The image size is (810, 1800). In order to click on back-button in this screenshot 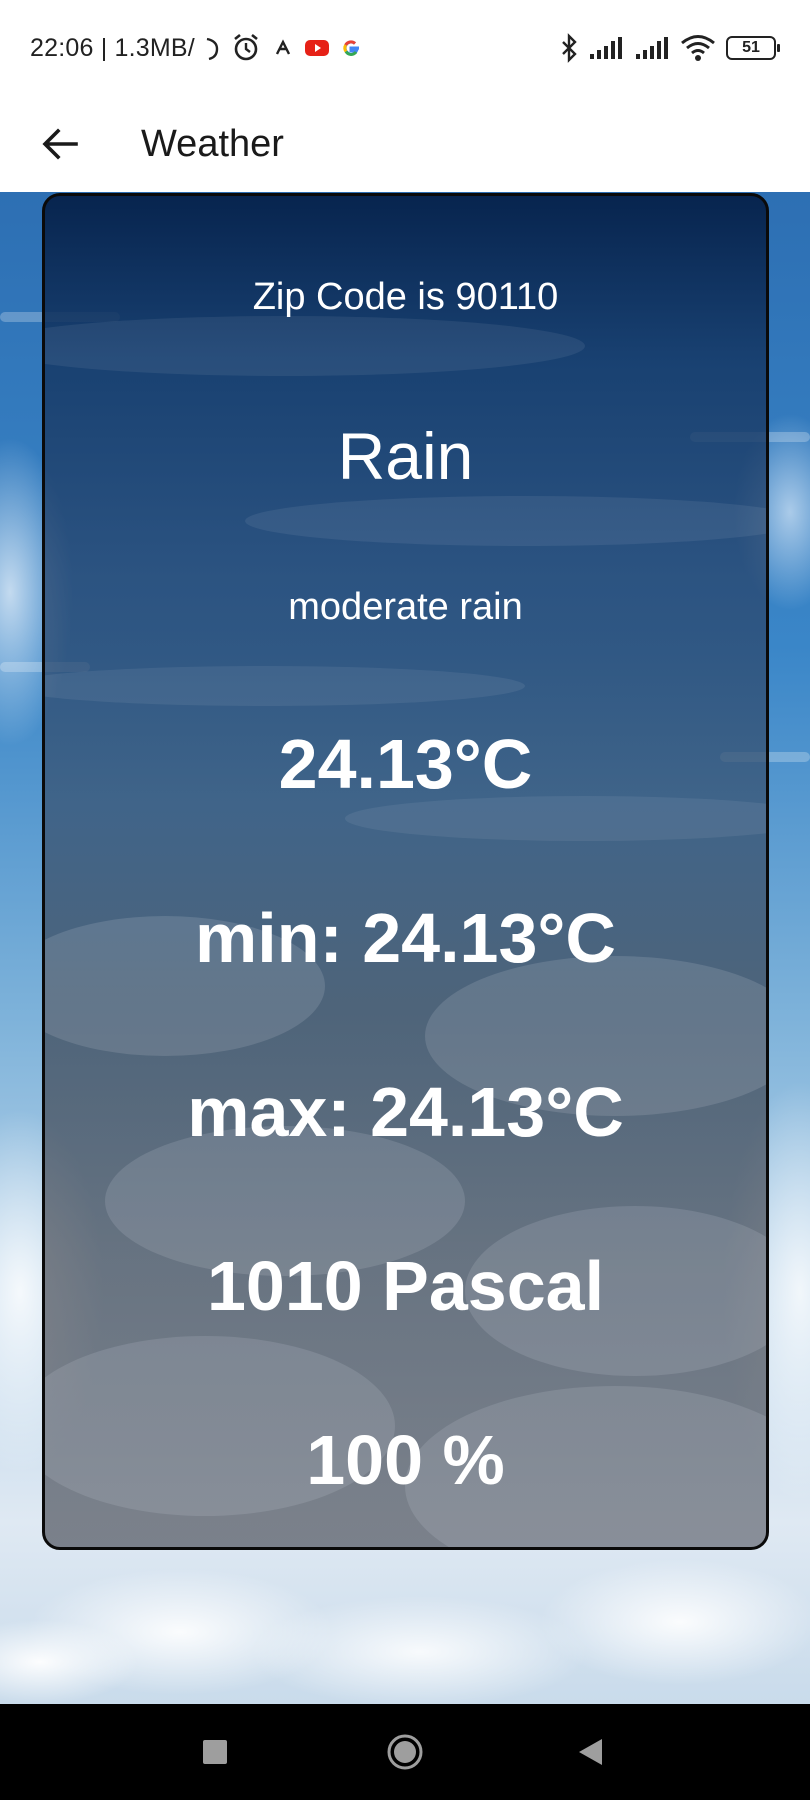, I will do `click(60, 144)`.